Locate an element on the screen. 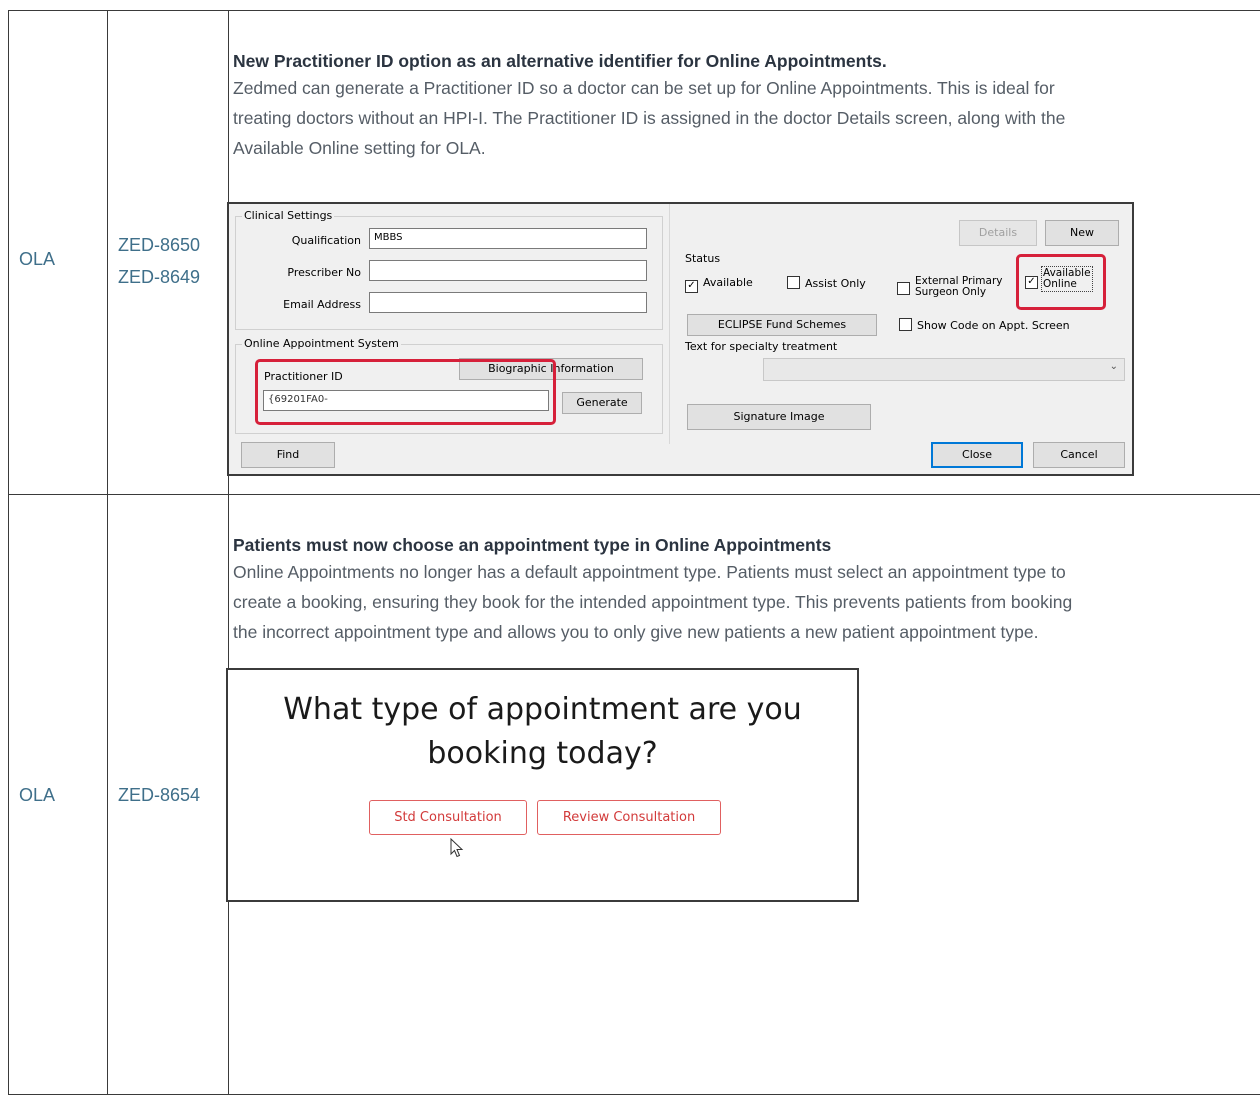 The image size is (1260, 1095). prescriber-field is located at coordinates (508, 270).